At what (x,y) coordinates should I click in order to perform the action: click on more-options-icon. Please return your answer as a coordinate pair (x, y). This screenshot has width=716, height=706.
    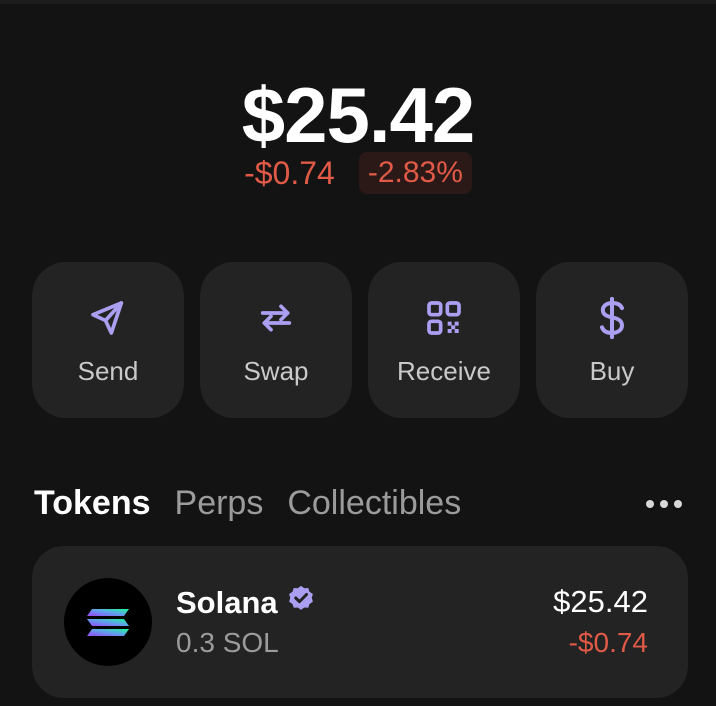
    Looking at the image, I should click on (664, 504).